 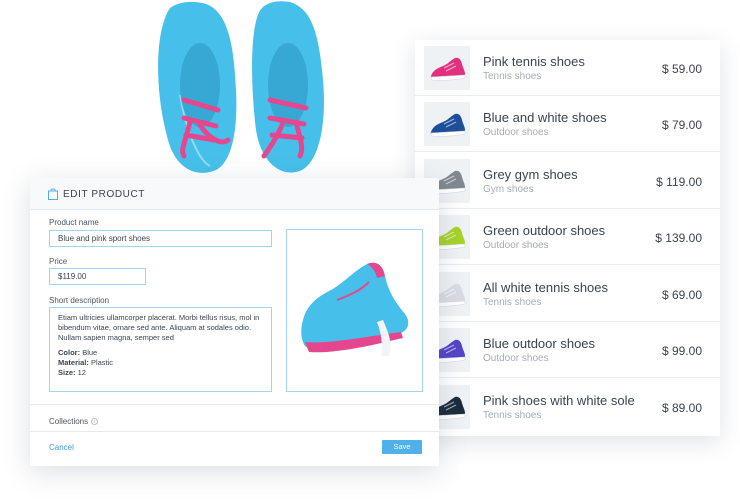 I want to click on attribute-size: Size: 12, so click(x=72, y=372).